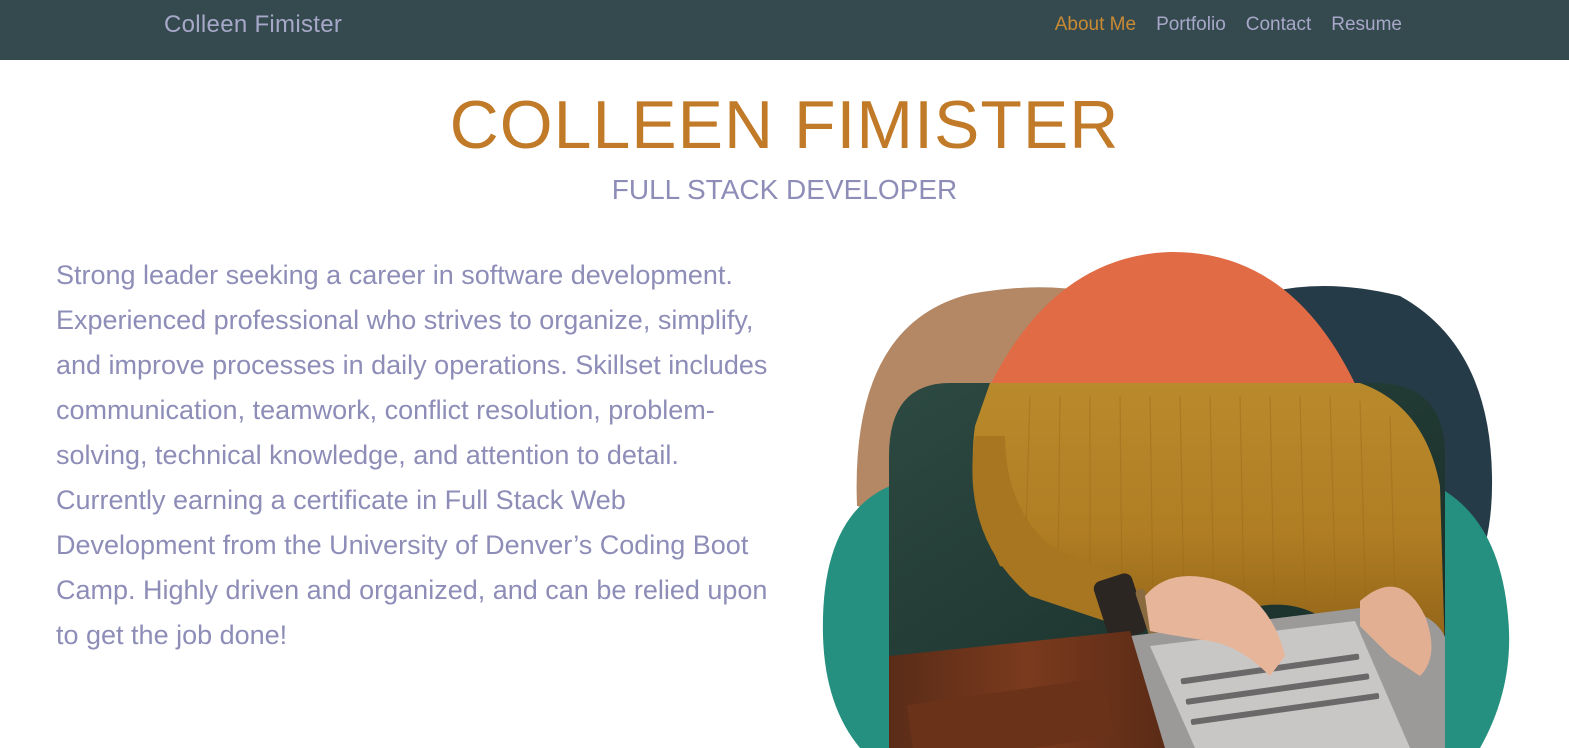 The height and width of the screenshot is (748, 1569). What do you see at coordinates (1278, 25) in the screenshot?
I see `nav-link-contact: Contact` at bounding box center [1278, 25].